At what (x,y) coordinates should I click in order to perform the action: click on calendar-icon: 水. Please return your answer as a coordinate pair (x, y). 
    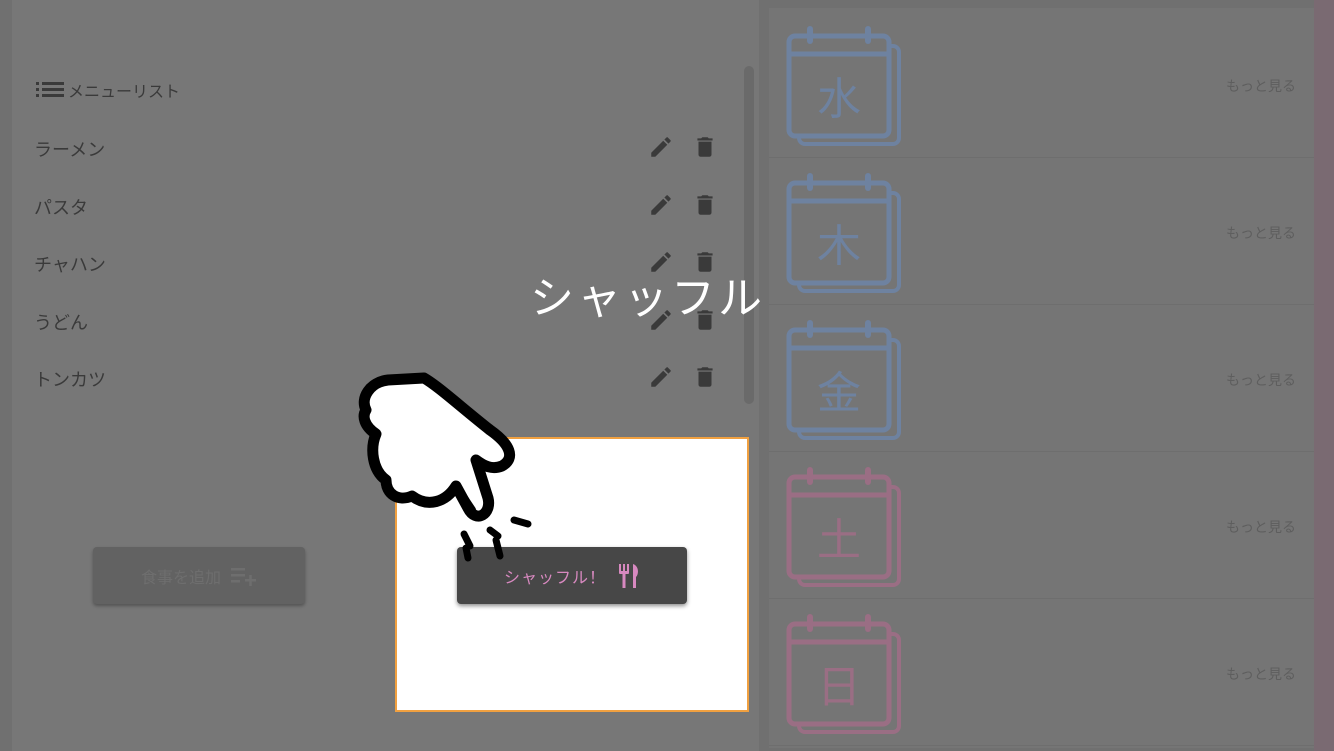
    Looking at the image, I should click on (843, 86).